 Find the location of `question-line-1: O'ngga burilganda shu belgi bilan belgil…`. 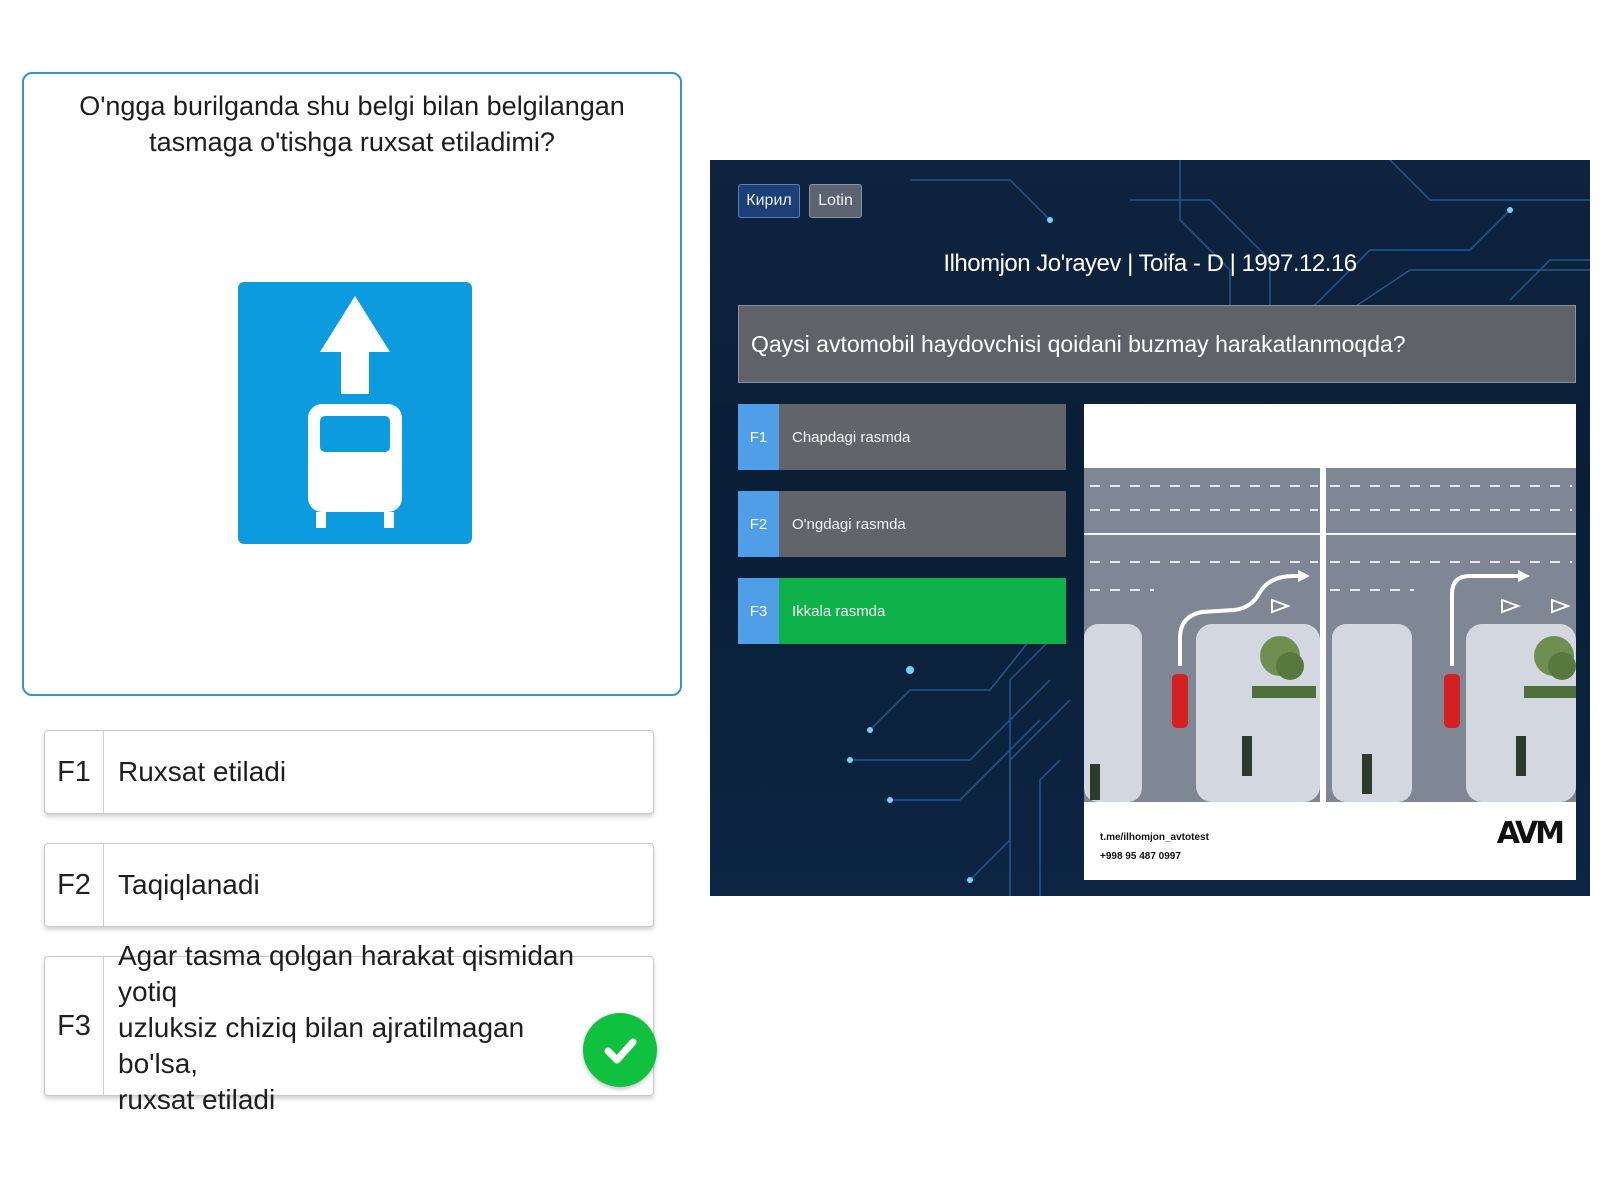

question-line-1: O'ngga burilganda shu belgi bilan belgil… is located at coordinates (352, 106).